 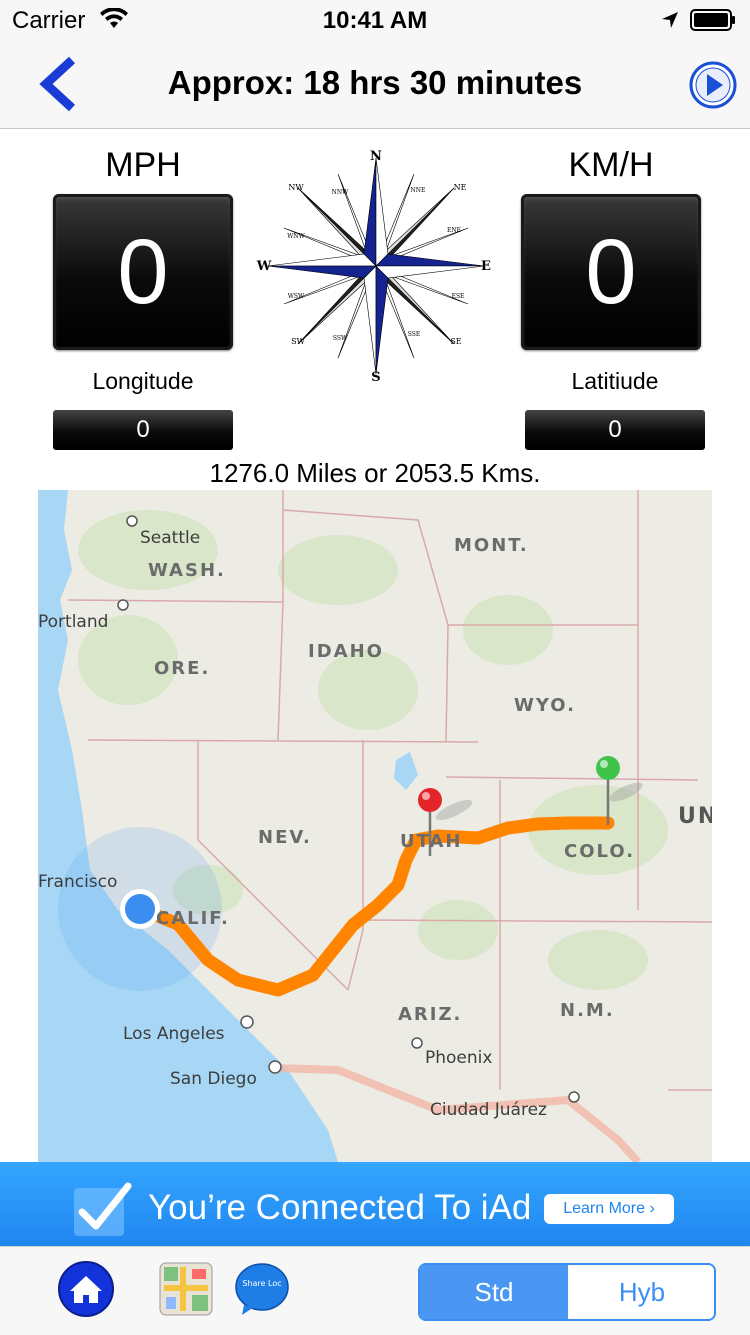 What do you see at coordinates (296, 187) in the screenshot?
I see `compass-nw: NW` at bounding box center [296, 187].